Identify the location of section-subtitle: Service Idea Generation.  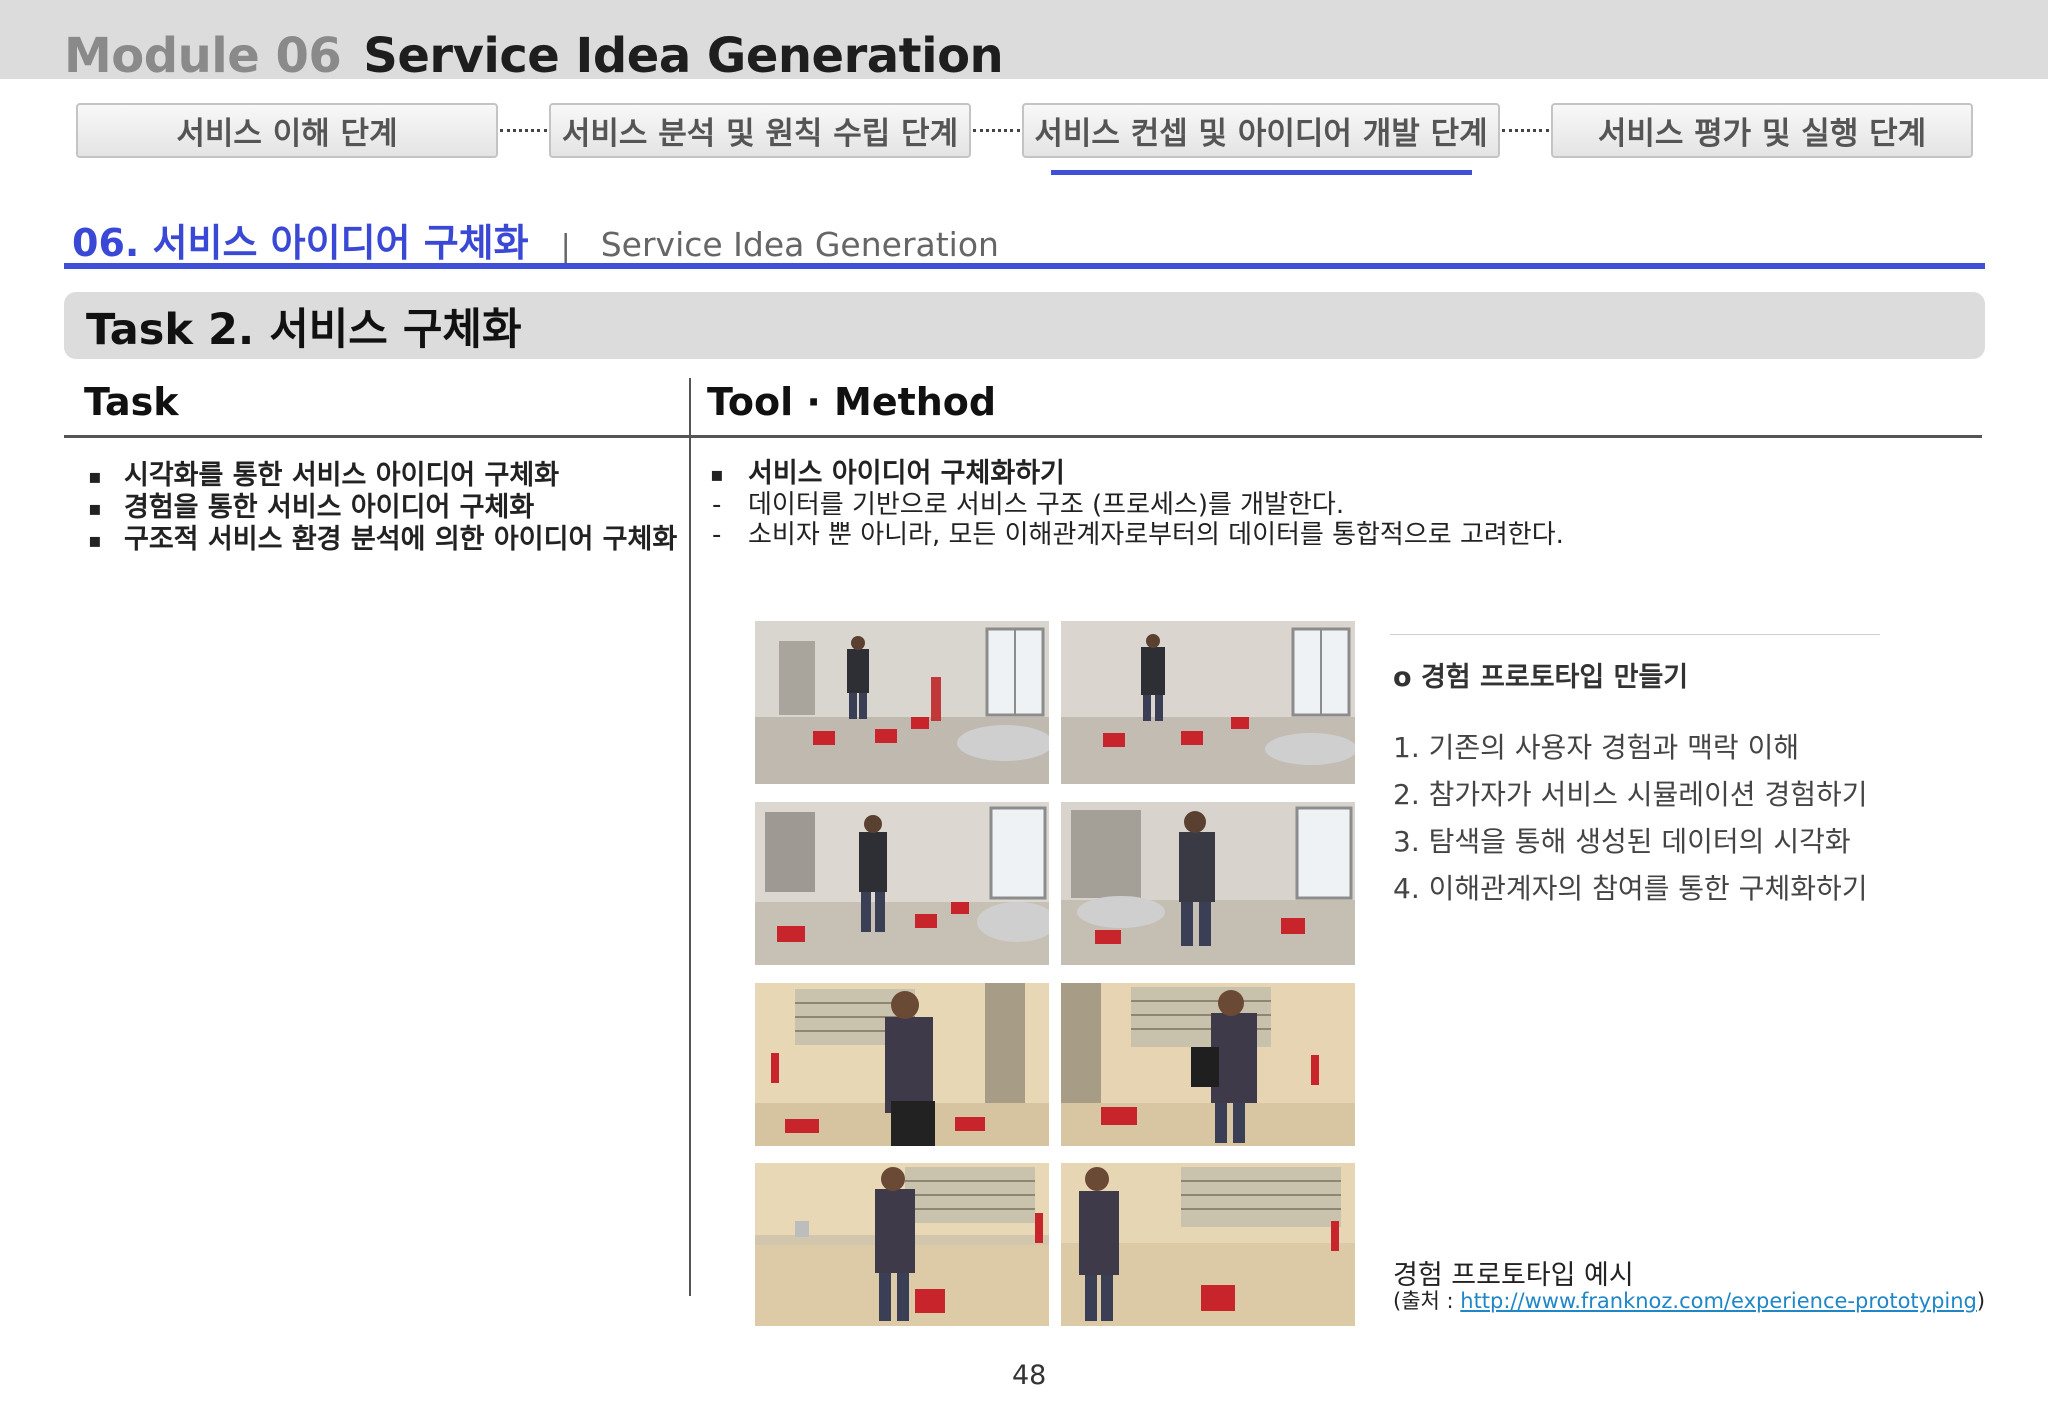
(799, 244).